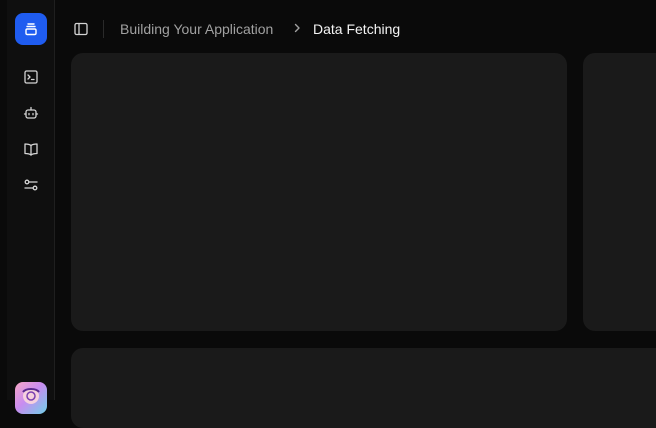 The width and height of the screenshot is (656, 428). I want to click on app-logo-button, so click(31, 29).